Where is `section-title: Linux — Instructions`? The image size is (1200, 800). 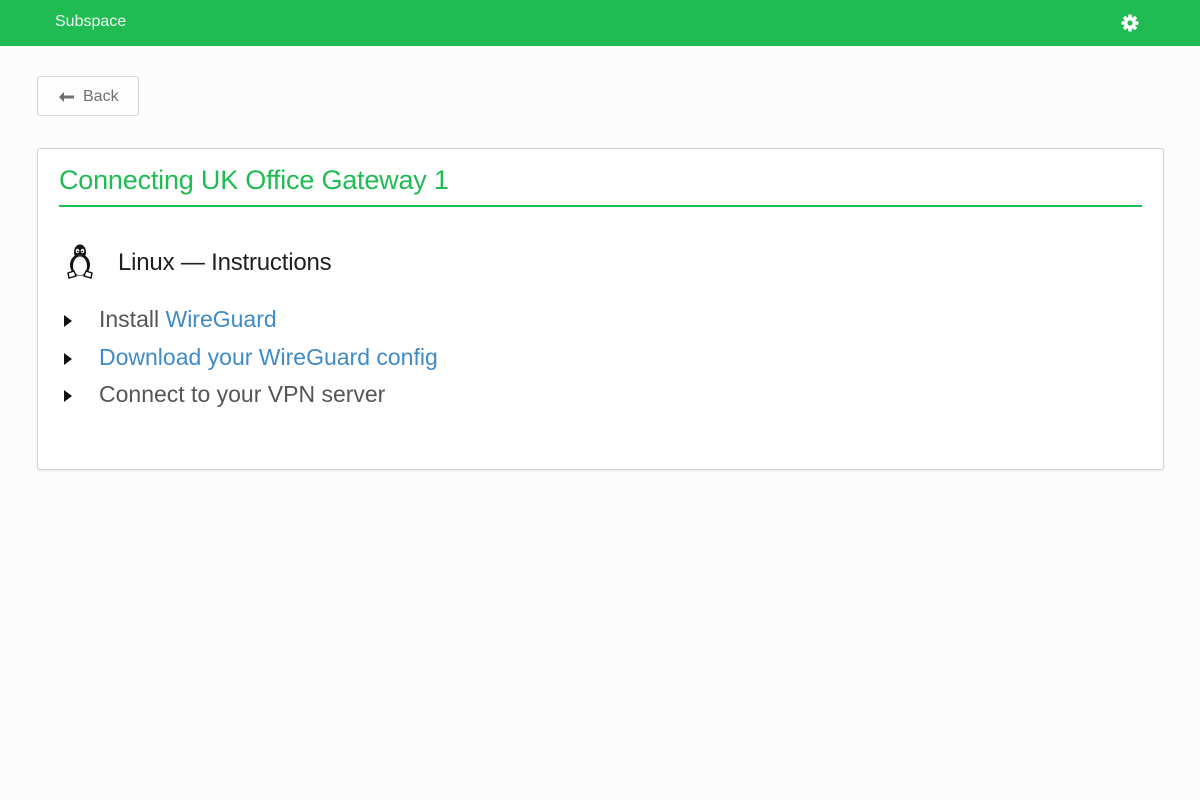 section-title: Linux — Instructions is located at coordinates (225, 262).